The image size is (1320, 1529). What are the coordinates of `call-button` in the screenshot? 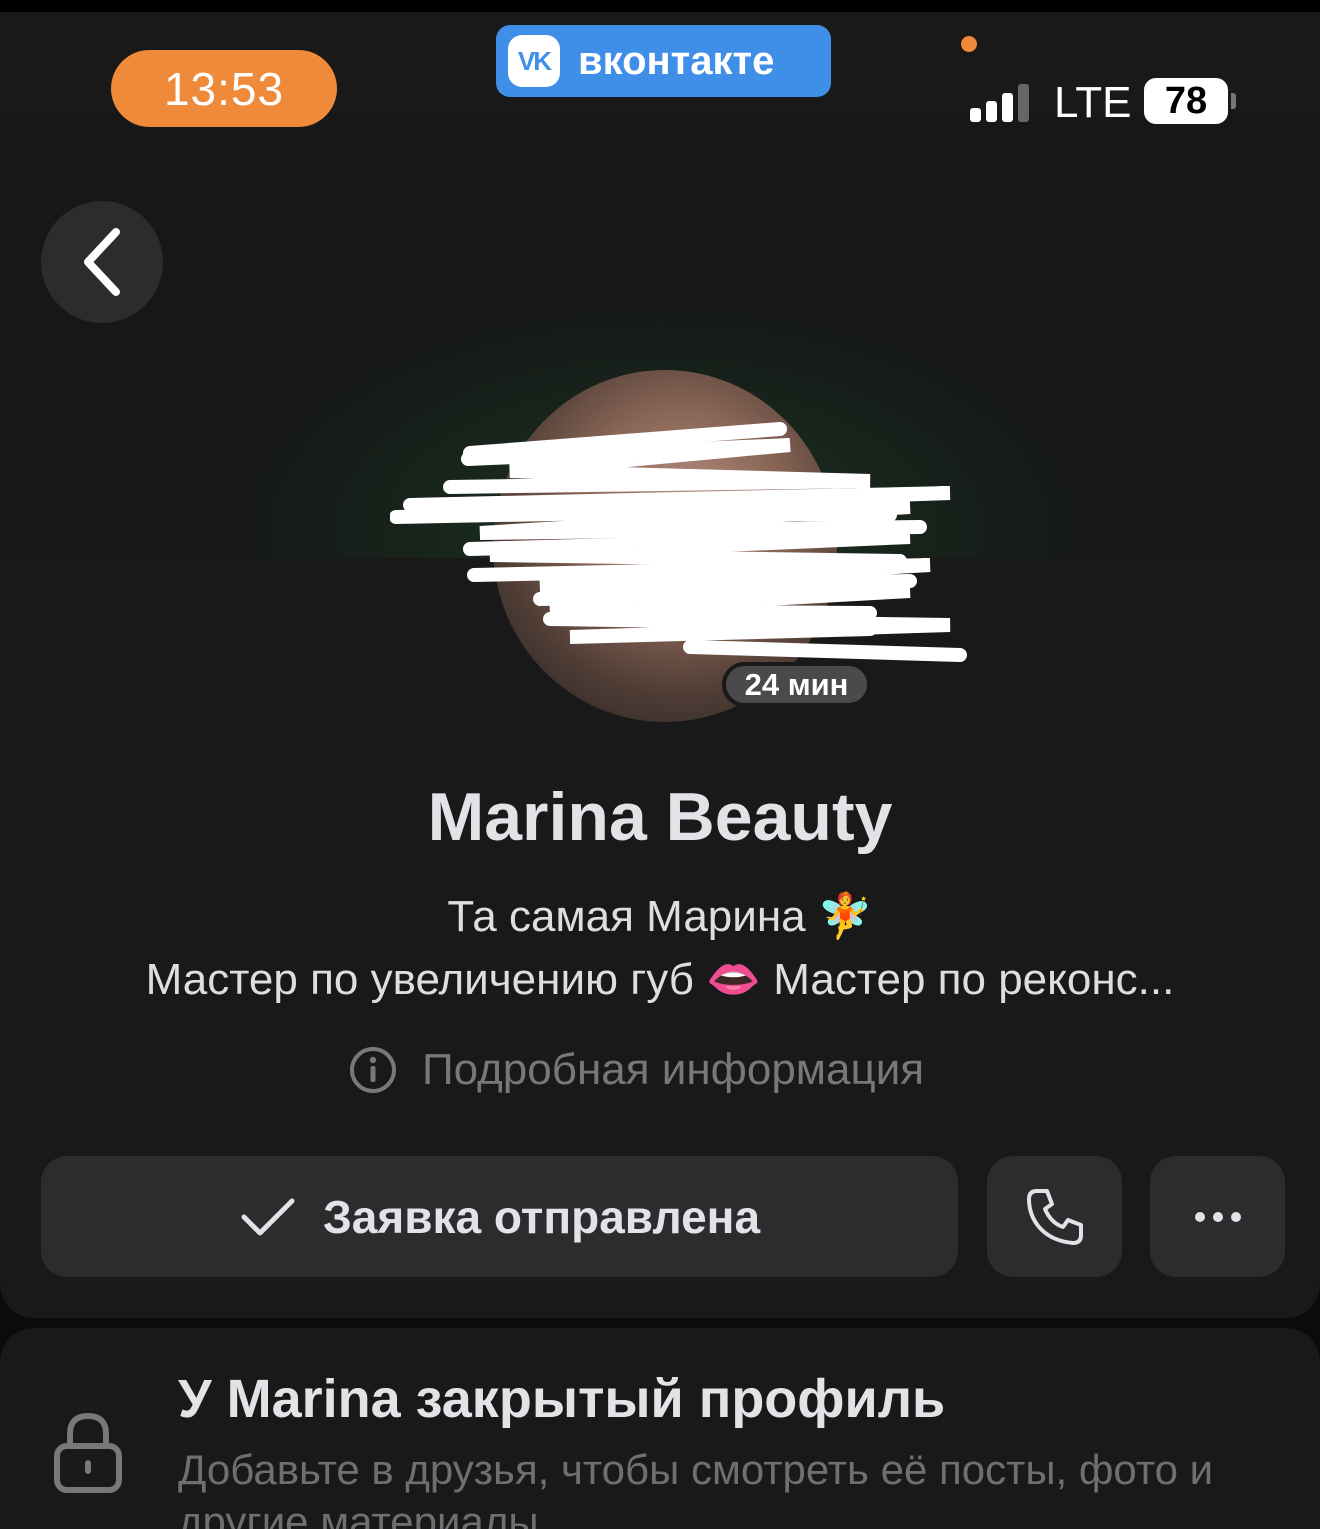 It's located at (1054, 1216).